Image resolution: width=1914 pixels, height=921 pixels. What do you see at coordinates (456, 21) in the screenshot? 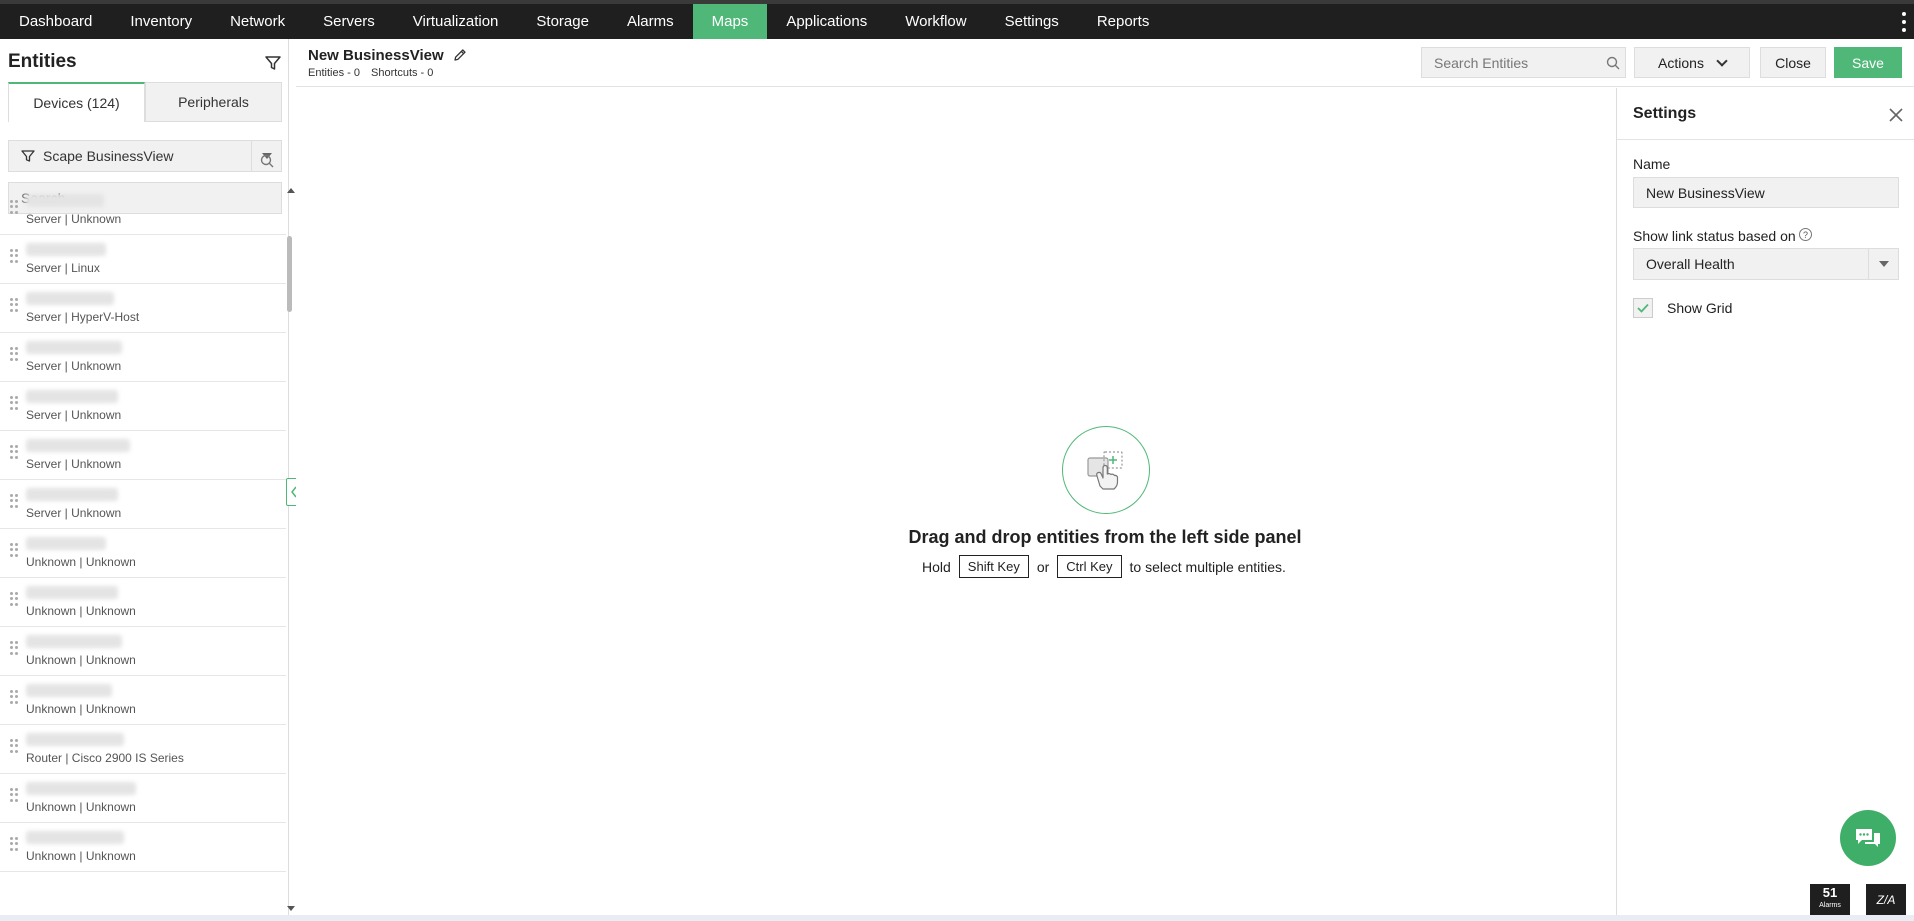
I see `nav-item-virtualization: Virtualization` at bounding box center [456, 21].